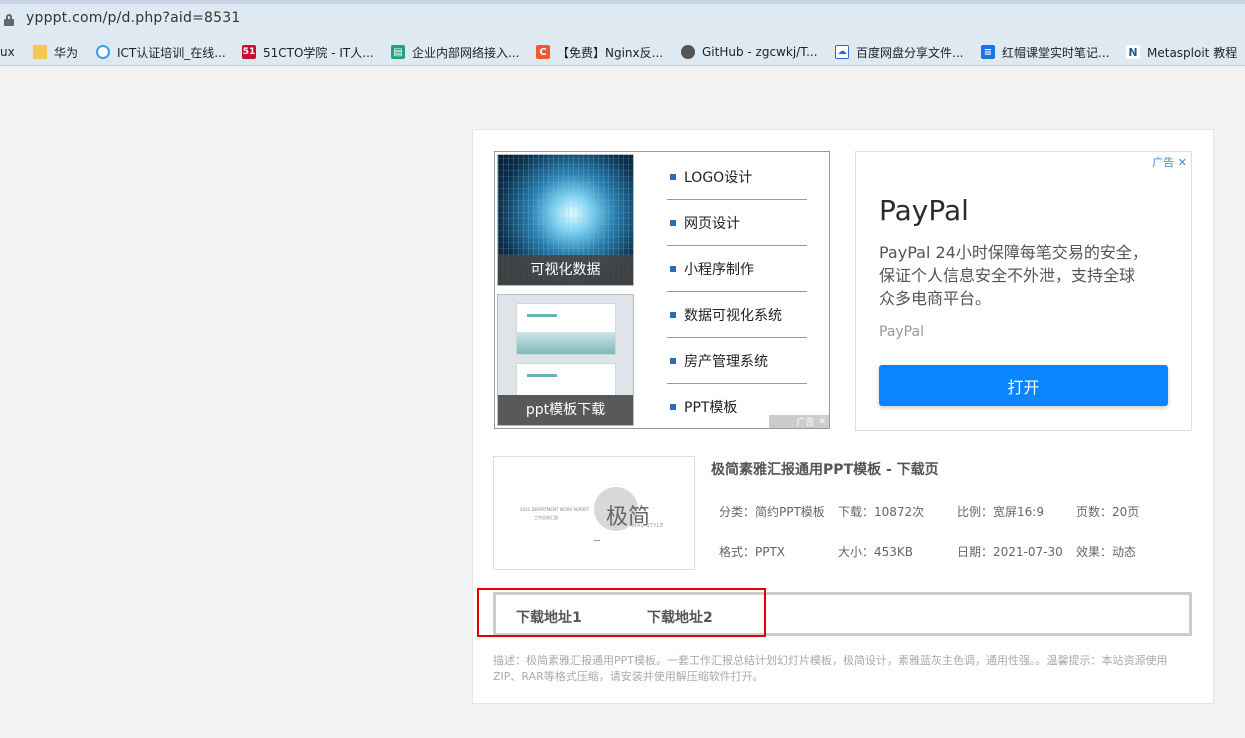 The image size is (1245, 738). Describe the element at coordinates (988, 52) in the screenshot. I see `note-icon: ≡` at that location.